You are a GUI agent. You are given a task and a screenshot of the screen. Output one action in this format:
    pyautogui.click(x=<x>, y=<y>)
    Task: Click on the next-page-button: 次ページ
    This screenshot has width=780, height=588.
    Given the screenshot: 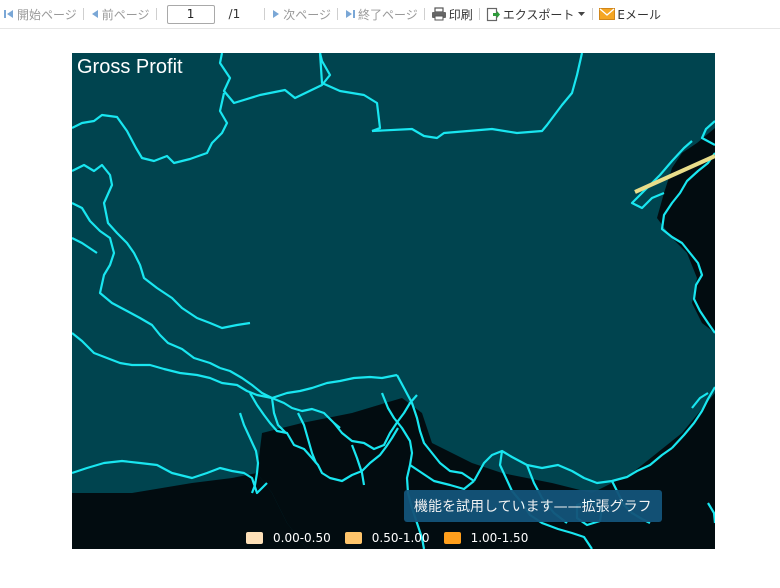 What is the action you would take?
    pyautogui.click(x=301, y=14)
    